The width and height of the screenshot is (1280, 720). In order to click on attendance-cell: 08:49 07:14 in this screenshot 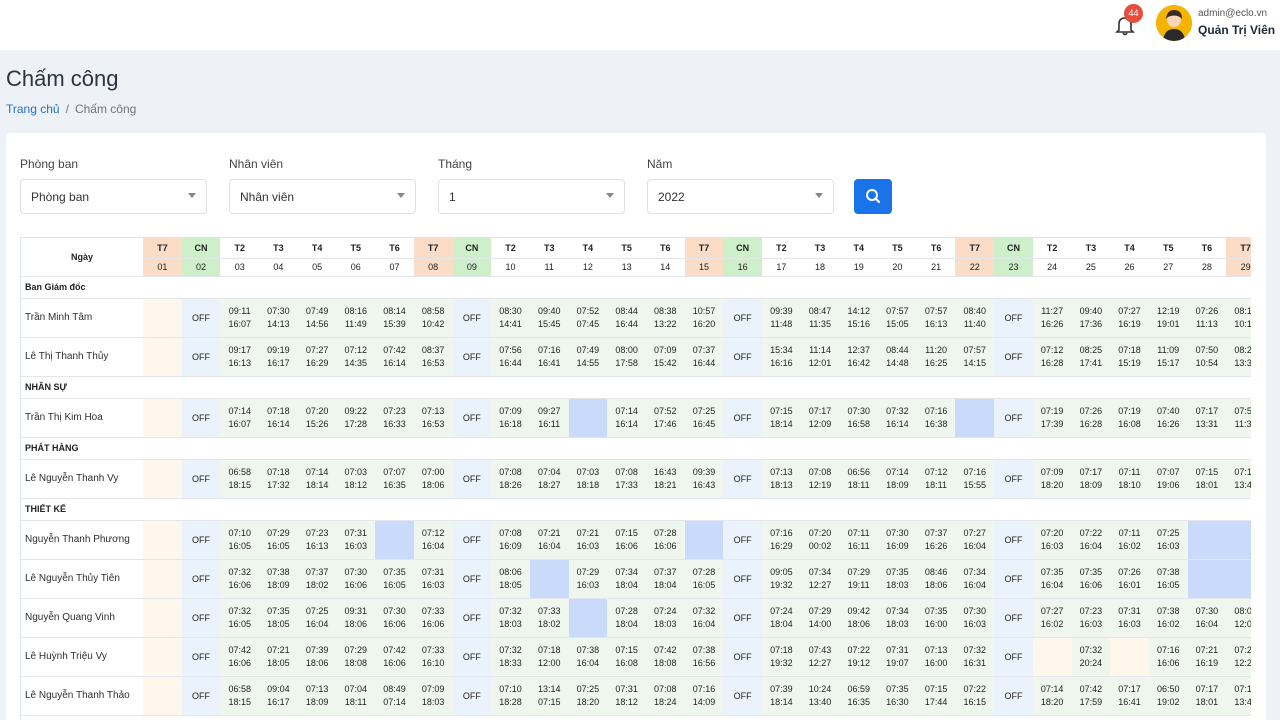, I will do `click(394, 696)`.